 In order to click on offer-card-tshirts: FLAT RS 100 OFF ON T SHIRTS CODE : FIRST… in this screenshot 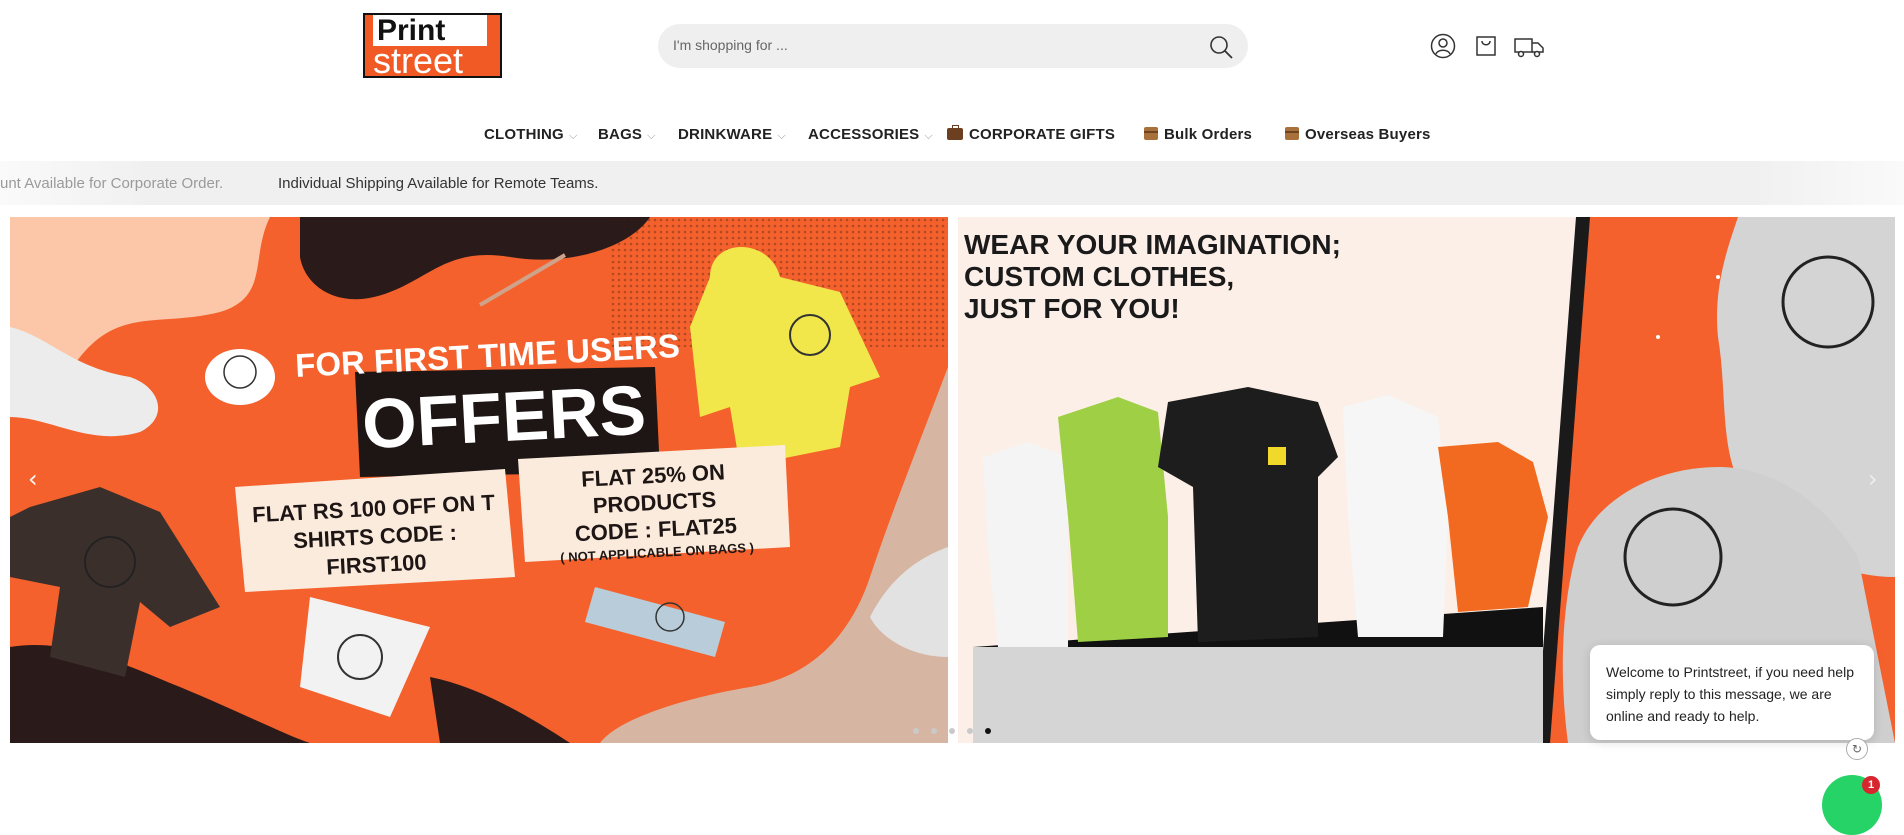, I will do `click(373, 534)`.